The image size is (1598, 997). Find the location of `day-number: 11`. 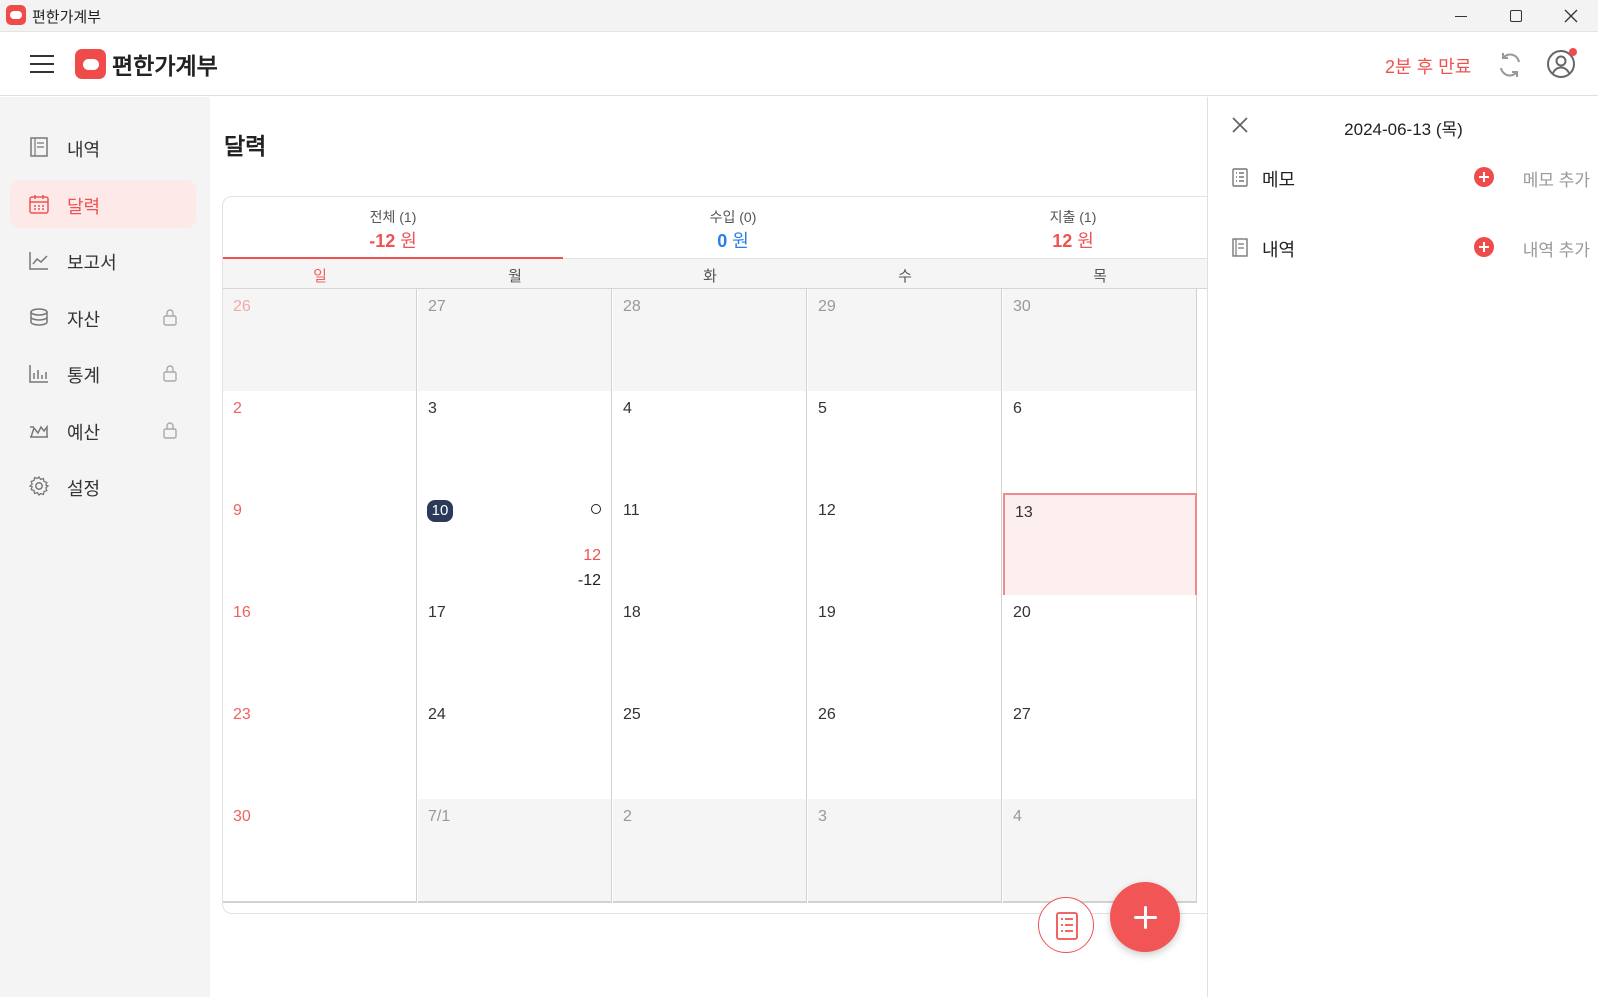

day-number: 11 is located at coordinates (631, 510).